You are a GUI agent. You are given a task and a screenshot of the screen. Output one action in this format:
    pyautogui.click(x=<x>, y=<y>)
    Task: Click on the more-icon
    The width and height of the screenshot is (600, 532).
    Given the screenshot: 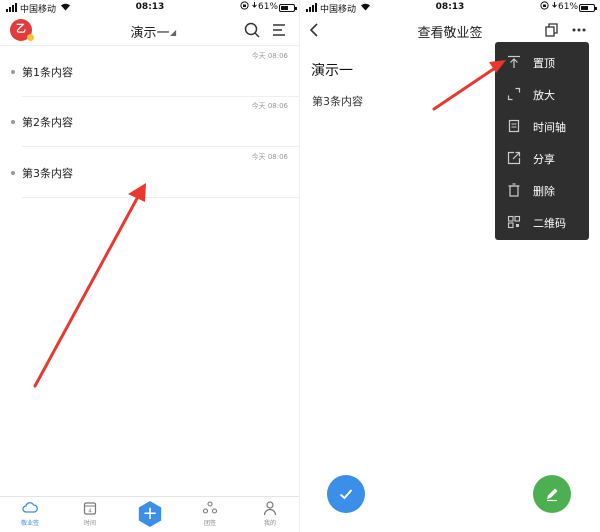 What is the action you would take?
    pyautogui.click(x=579, y=30)
    